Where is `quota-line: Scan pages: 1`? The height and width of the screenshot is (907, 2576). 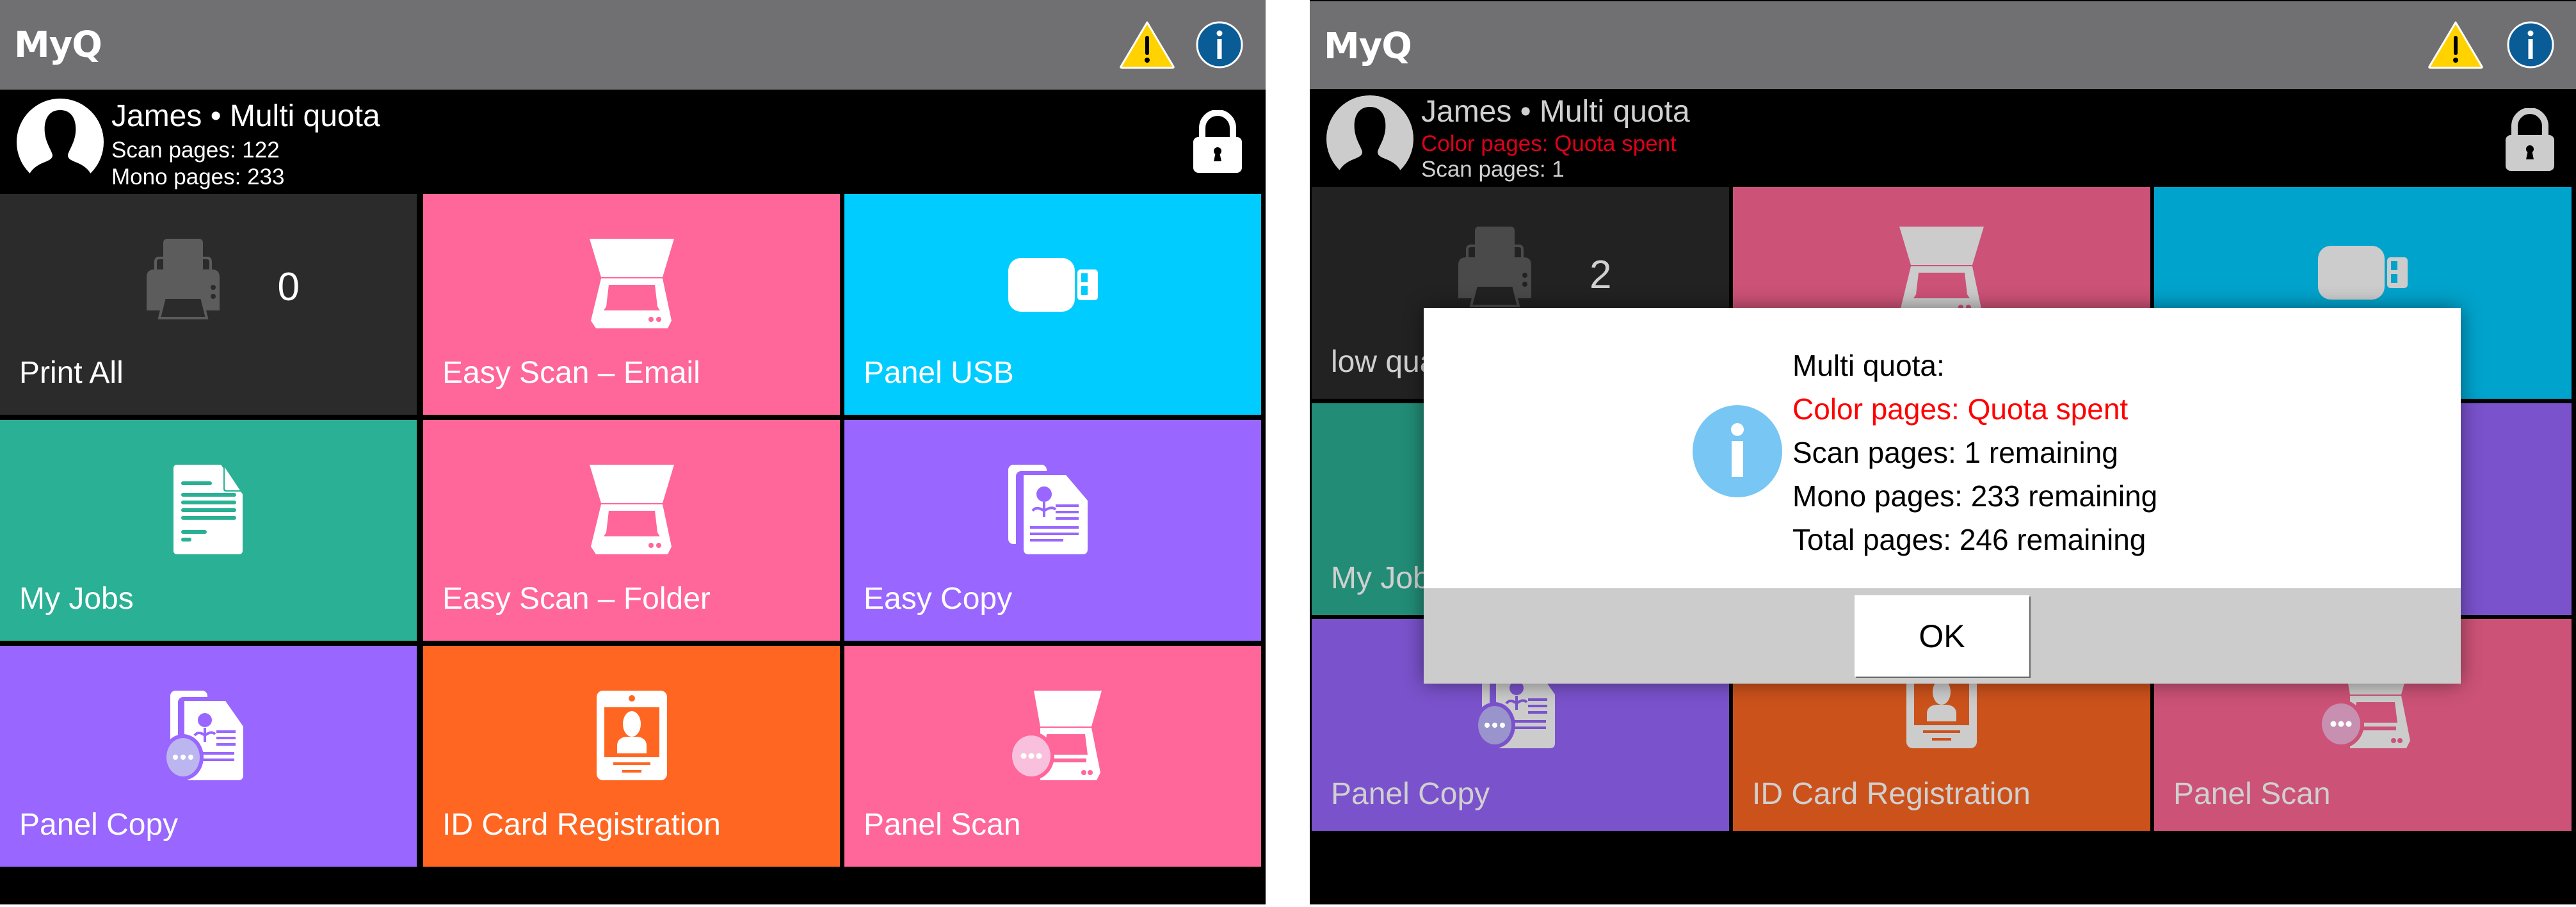 quota-line: Scan pages: 1 is located at coordinates (1493, 169).